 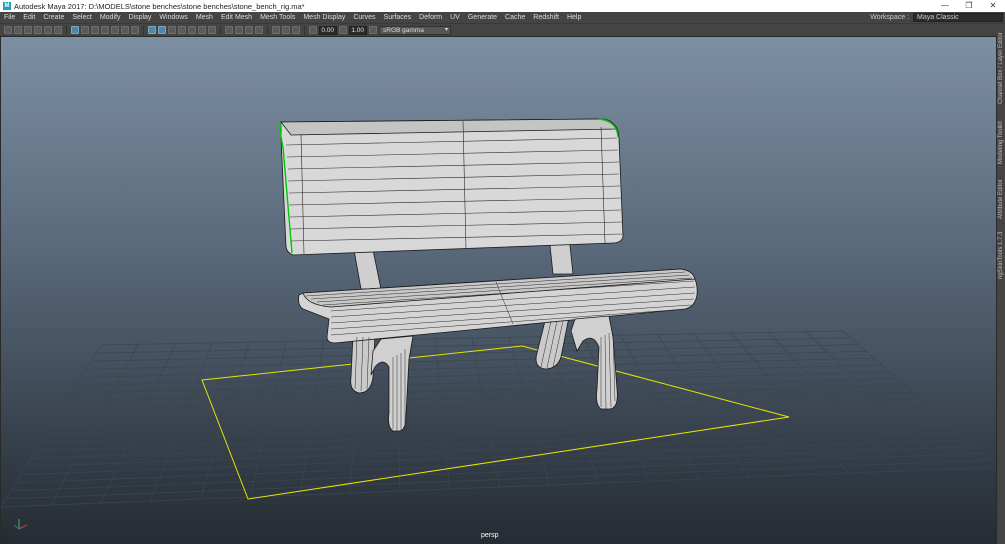 What do you see at coordinates (446, 29) in the screenshot?
I see `chevron-down-icon: ▾` at bounding box center [446, 29].